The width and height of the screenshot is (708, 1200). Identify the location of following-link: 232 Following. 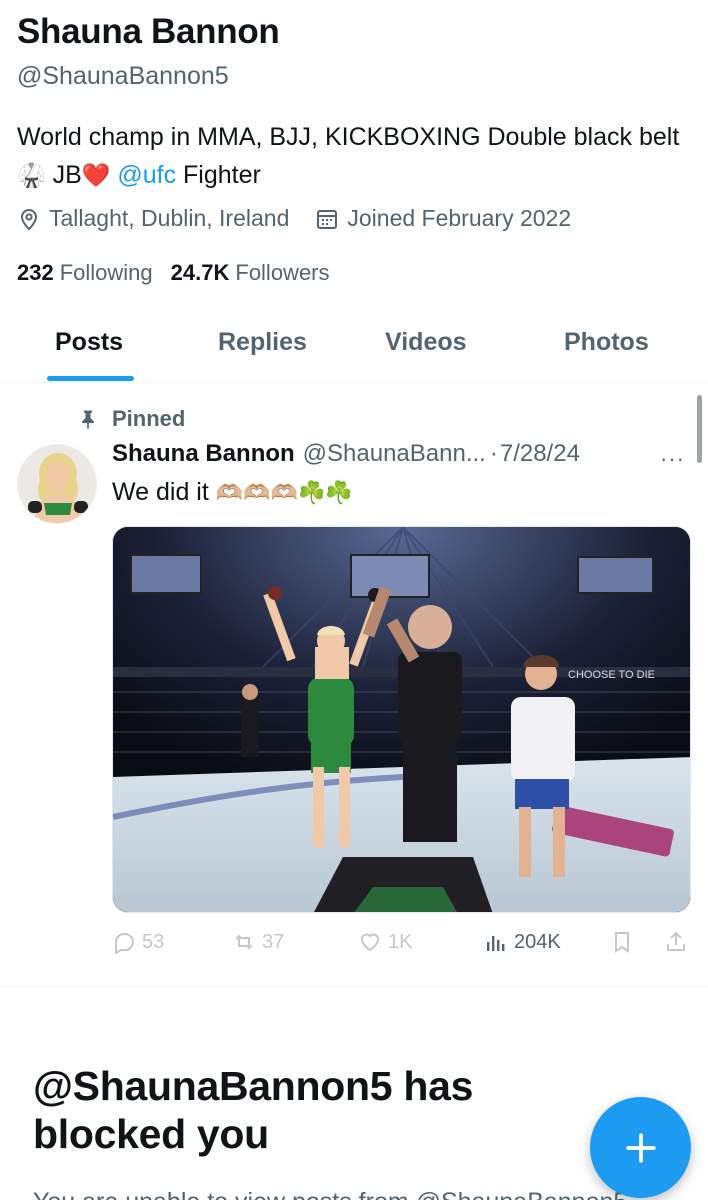
(85, 273).